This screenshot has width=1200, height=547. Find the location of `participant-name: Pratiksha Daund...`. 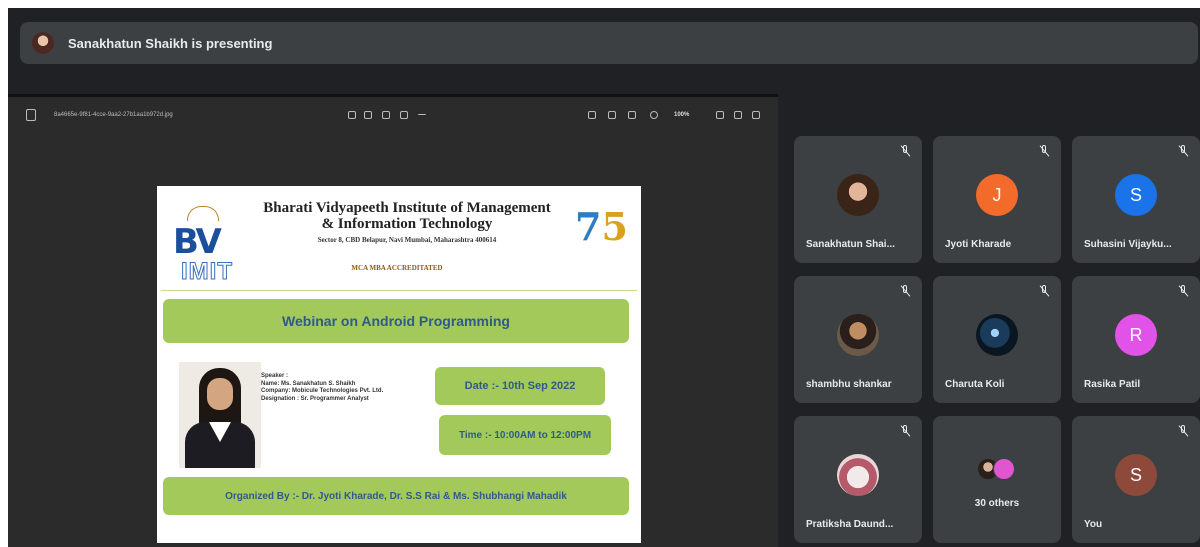

participant-name: Pratiksha Daund... is located at coordinates (850, 524).